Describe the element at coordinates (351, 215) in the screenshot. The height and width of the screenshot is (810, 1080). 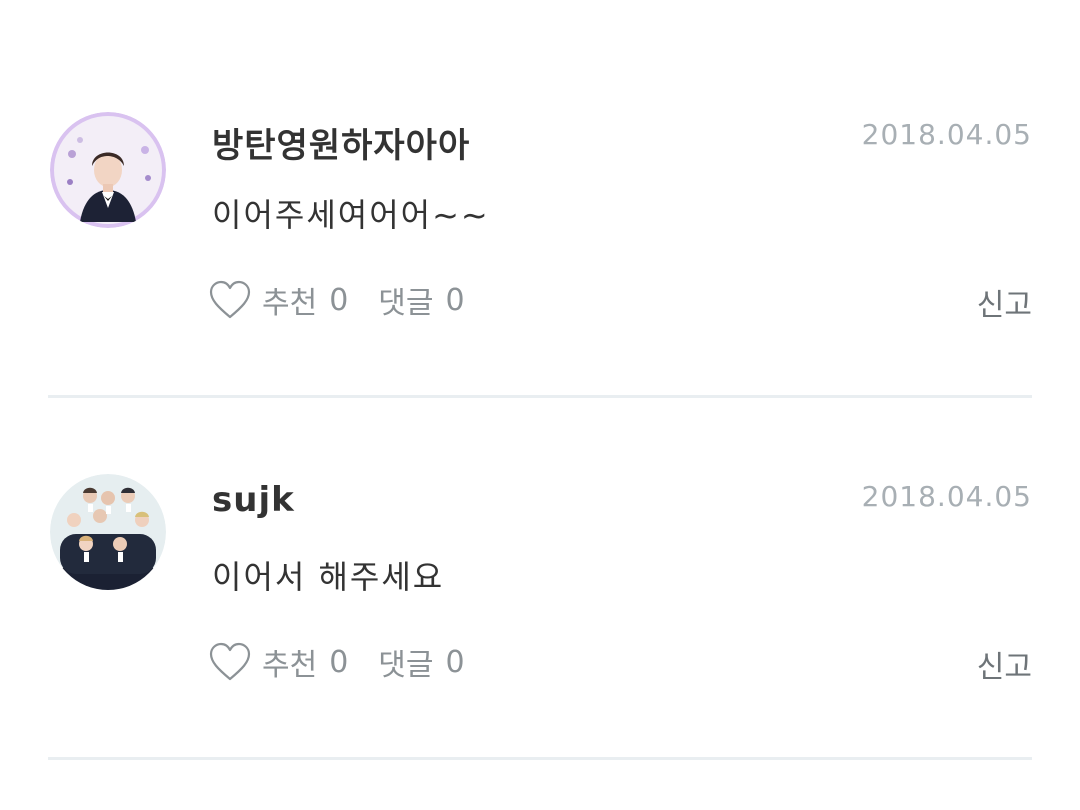
I see `comment-text: 이어주세여어어~~` at that location.